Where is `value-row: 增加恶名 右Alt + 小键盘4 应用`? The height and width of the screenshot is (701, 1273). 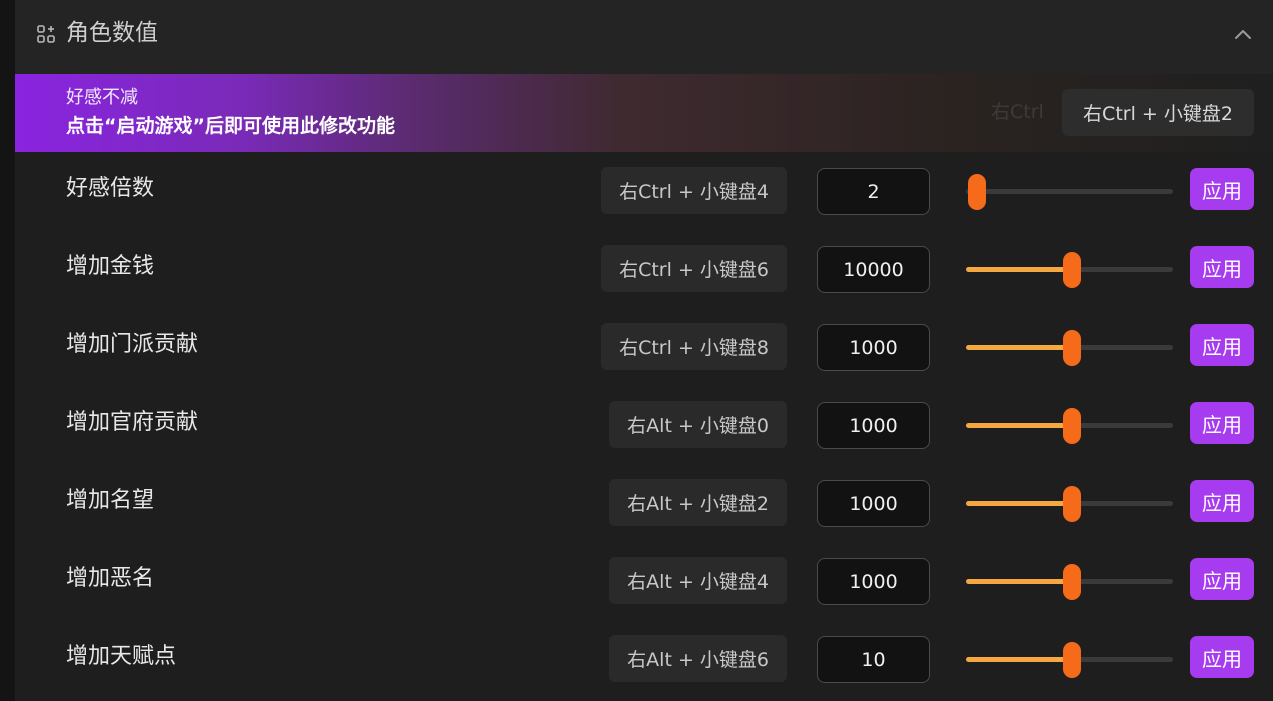 value-row: 增加恶名 右Alt + 小键盘4 应用 is located at coordinates (644, 589).